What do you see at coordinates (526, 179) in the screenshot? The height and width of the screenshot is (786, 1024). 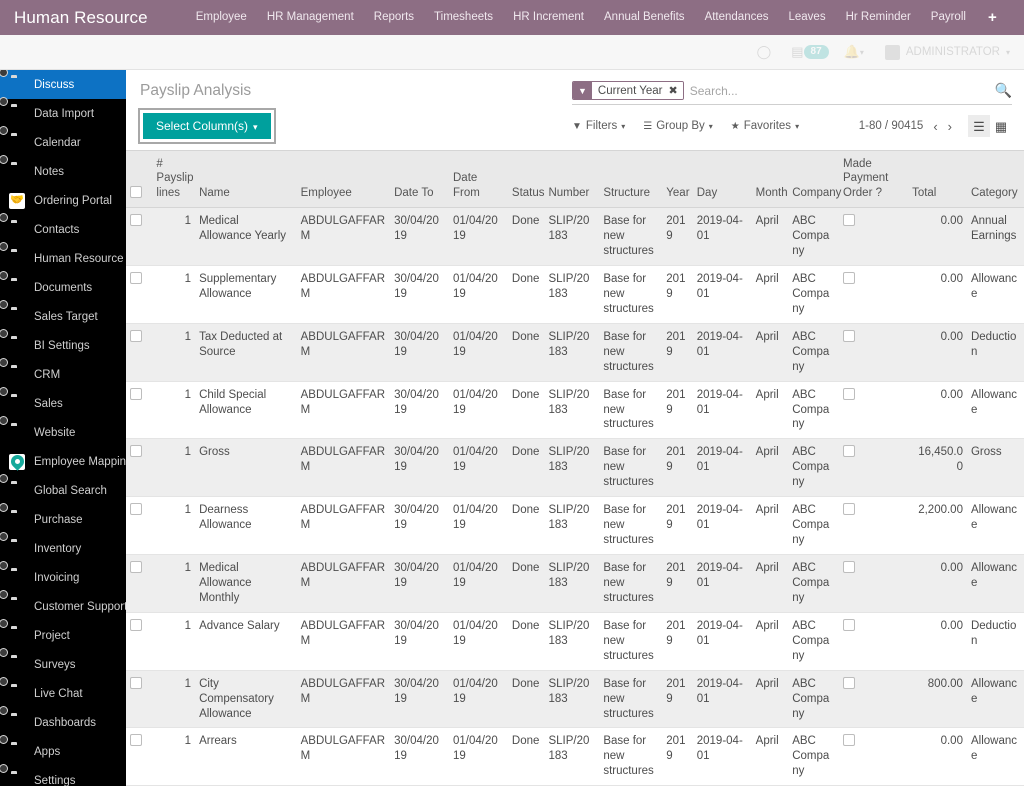 I see `column-header-status: Status` at bounding box center [526, 179].